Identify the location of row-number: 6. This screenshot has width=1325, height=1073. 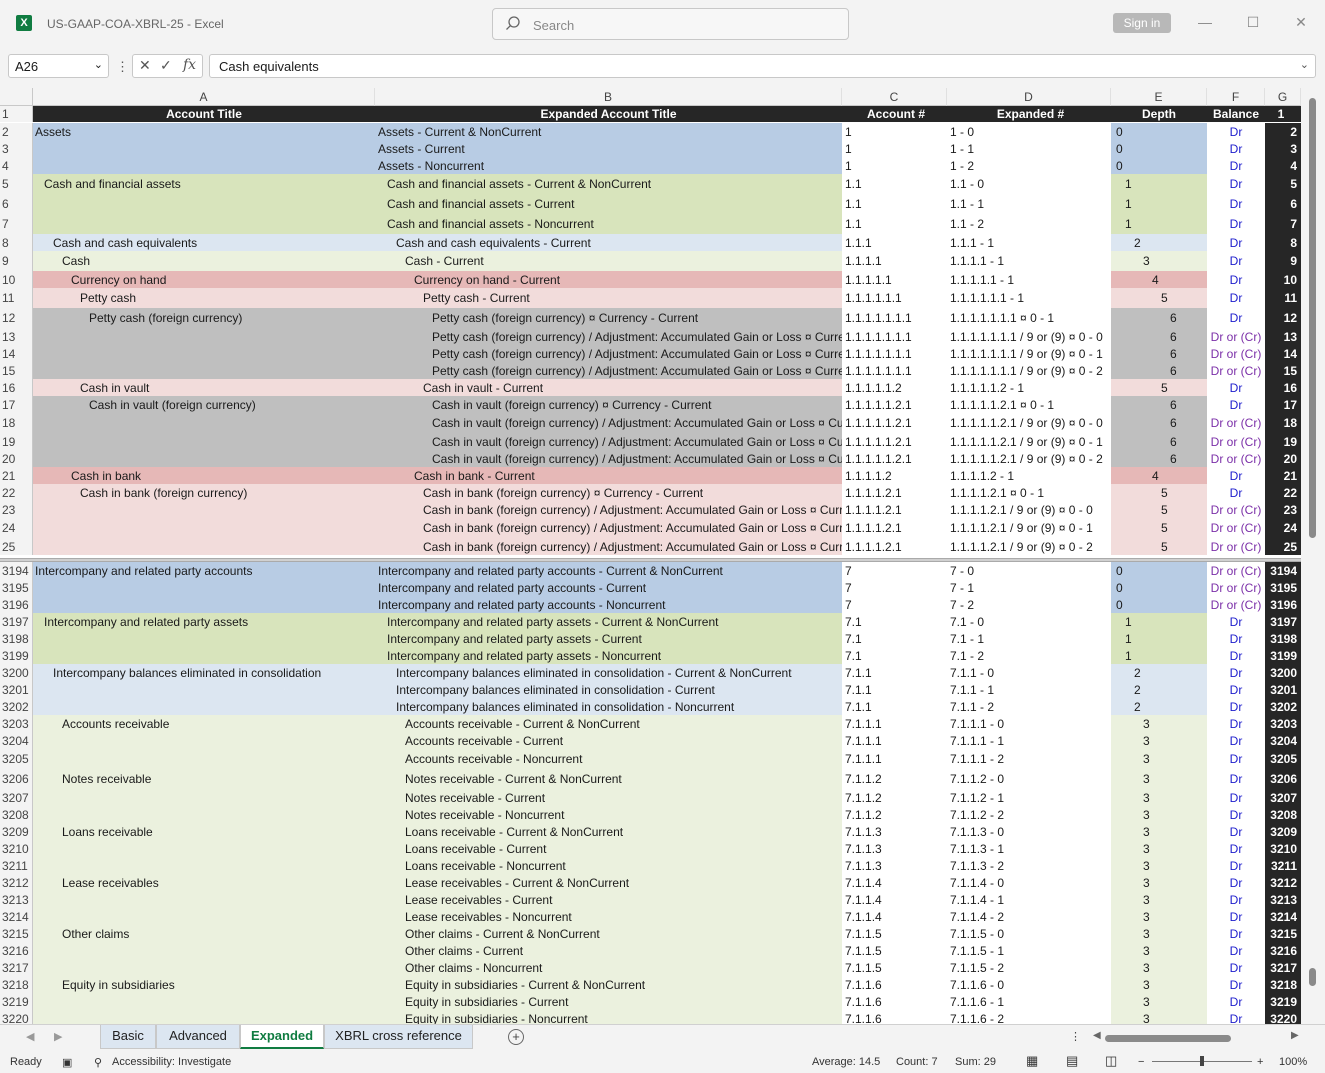
(16, 204).